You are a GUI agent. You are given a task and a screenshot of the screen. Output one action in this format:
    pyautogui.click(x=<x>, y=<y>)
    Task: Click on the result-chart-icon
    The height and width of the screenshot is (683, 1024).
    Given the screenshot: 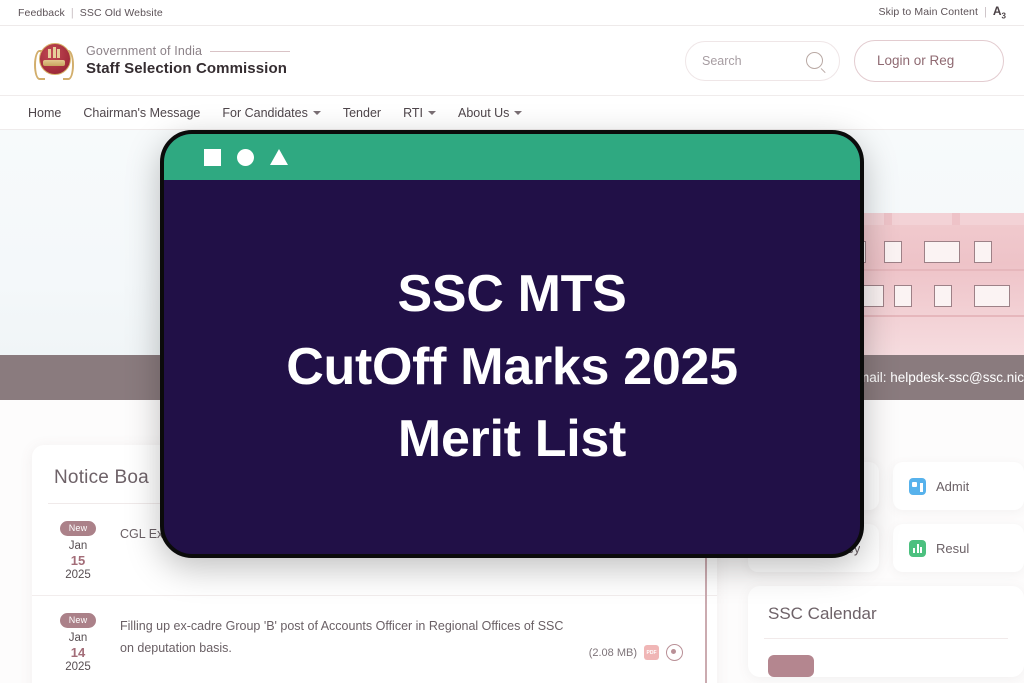 What is the action you would take?
    pyautogui.click(x=917, y=548)
    